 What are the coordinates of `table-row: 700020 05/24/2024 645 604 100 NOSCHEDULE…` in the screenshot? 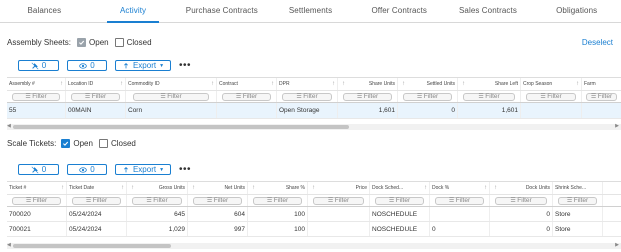 It's located at (314, 214).